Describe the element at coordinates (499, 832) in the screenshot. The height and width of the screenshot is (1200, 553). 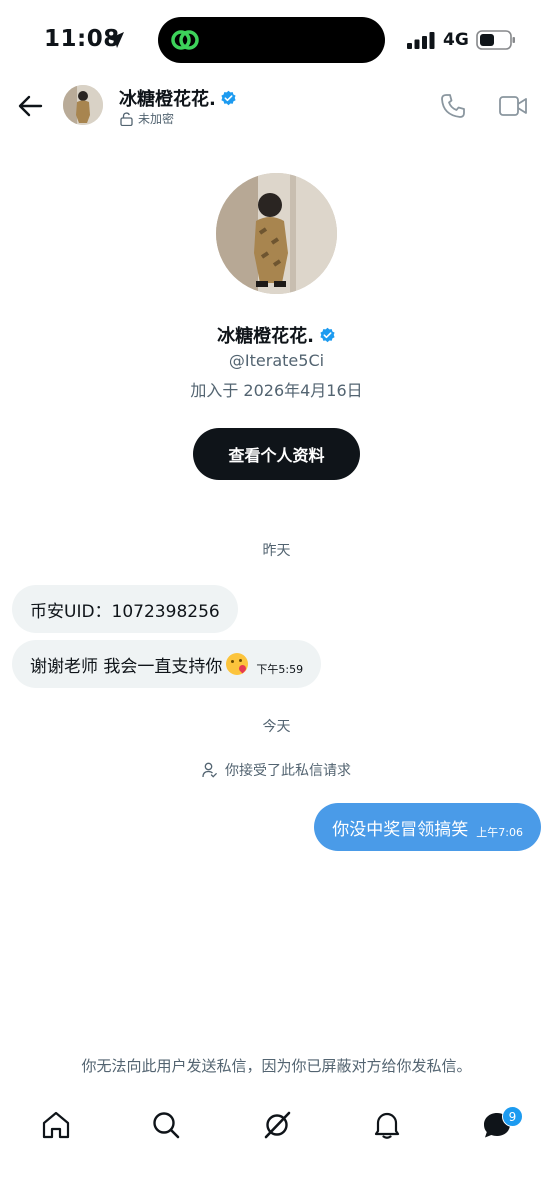
I see `message-timestamp: 上午7:06` at that location.